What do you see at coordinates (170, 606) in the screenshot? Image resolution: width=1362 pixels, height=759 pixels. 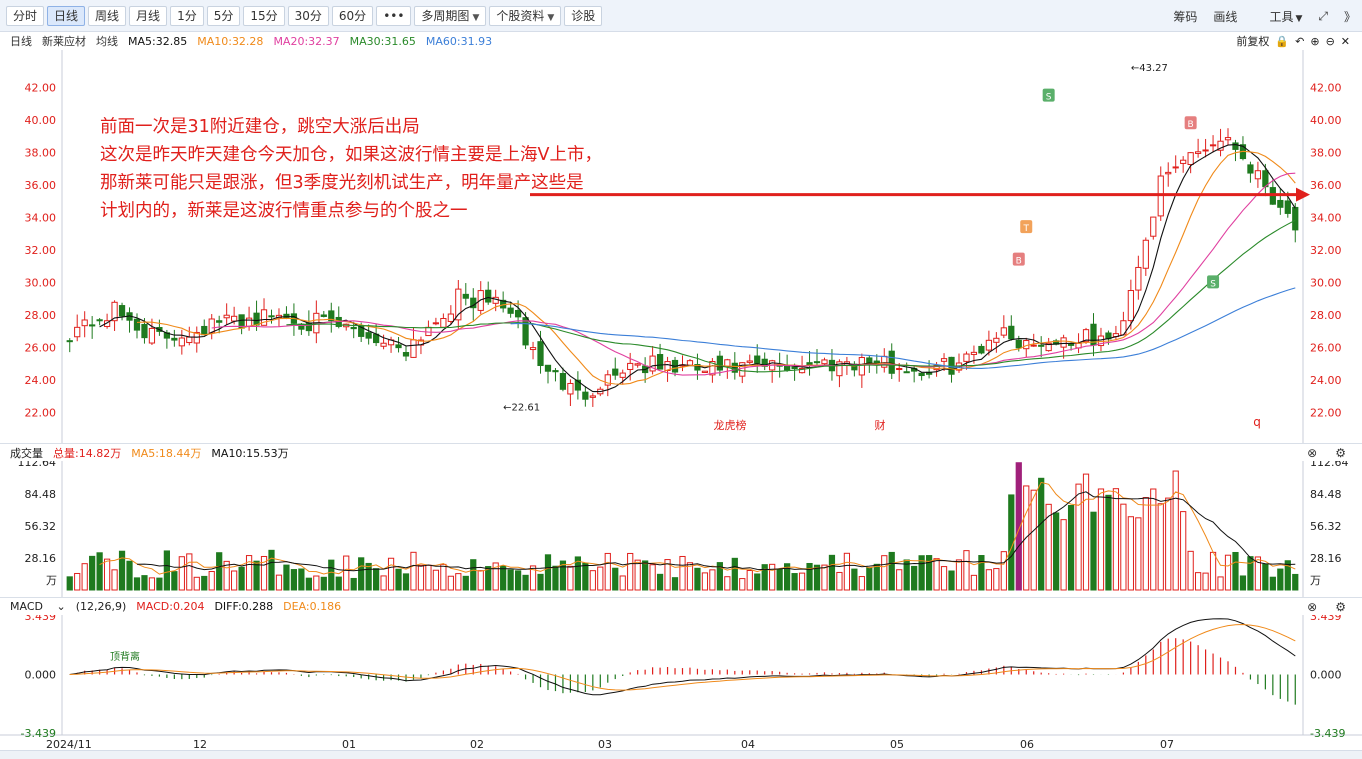 I see `macd-value: MACD:0.204` at bounding box center [170, 606].